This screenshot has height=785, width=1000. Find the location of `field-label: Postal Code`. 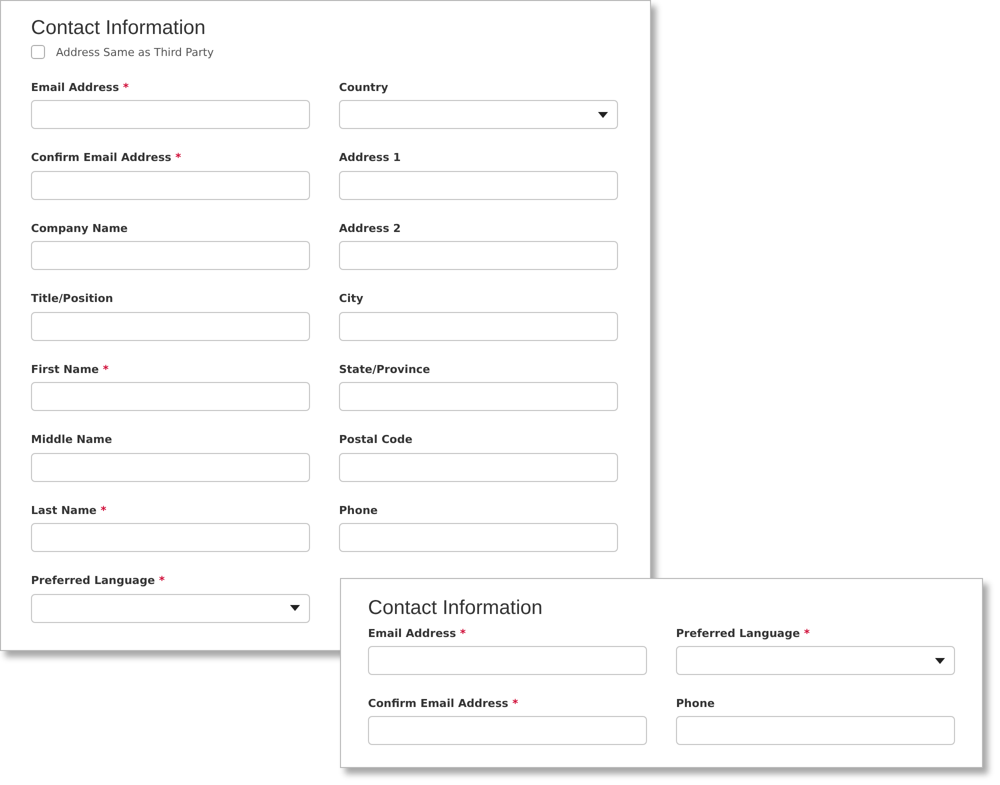

field-label: Postal Code is located at coordinates (375, 439).